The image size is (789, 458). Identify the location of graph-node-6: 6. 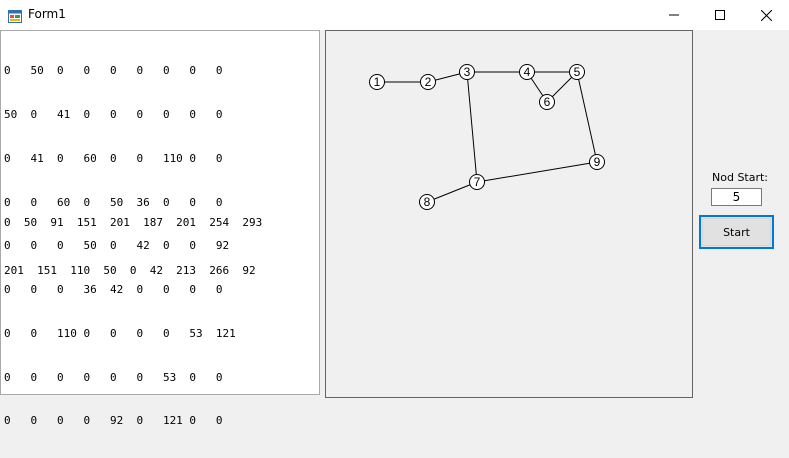
(547, 102).